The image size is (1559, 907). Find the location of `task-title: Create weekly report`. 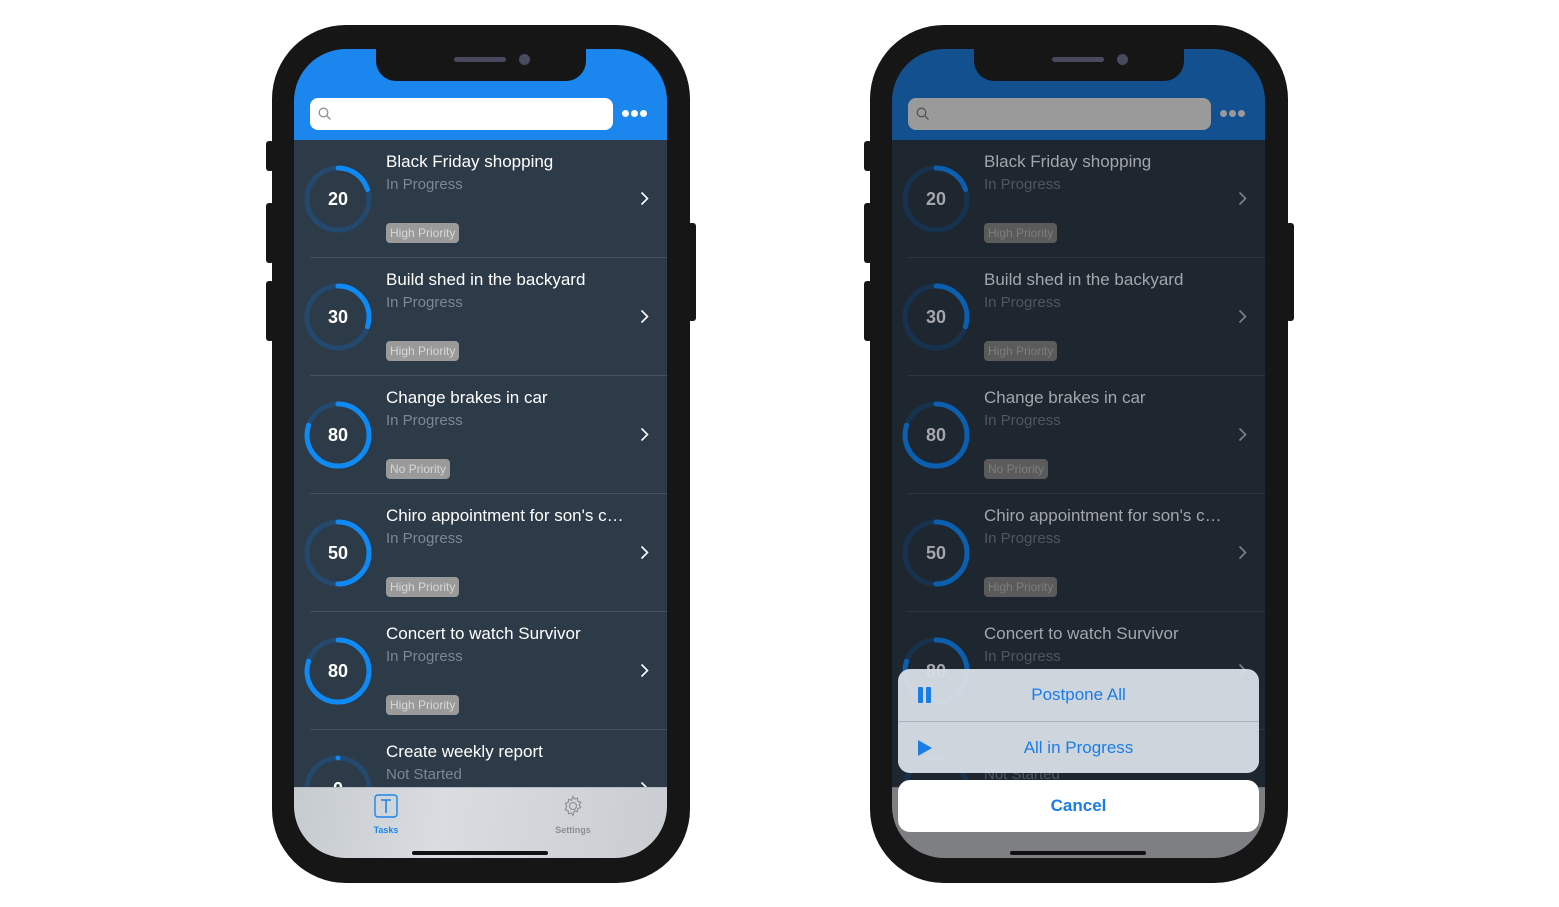

task-title: Create weekly report is located at coordinates (464, 751).